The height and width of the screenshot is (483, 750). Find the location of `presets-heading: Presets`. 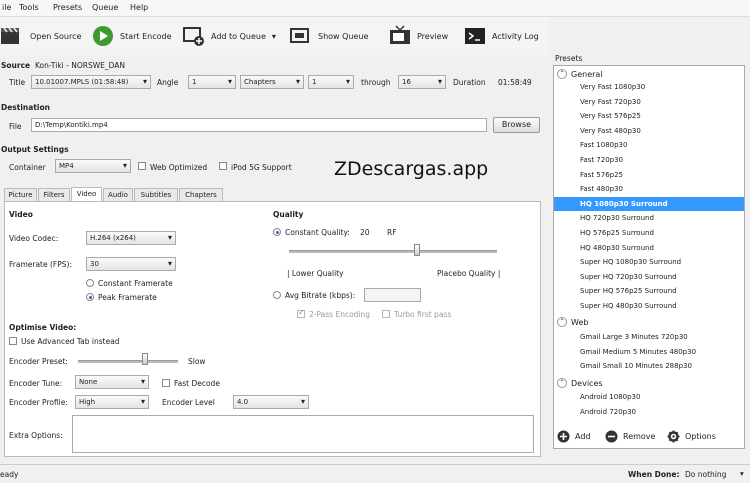

presets-heading: Presets is located at coordinates (569, 58).